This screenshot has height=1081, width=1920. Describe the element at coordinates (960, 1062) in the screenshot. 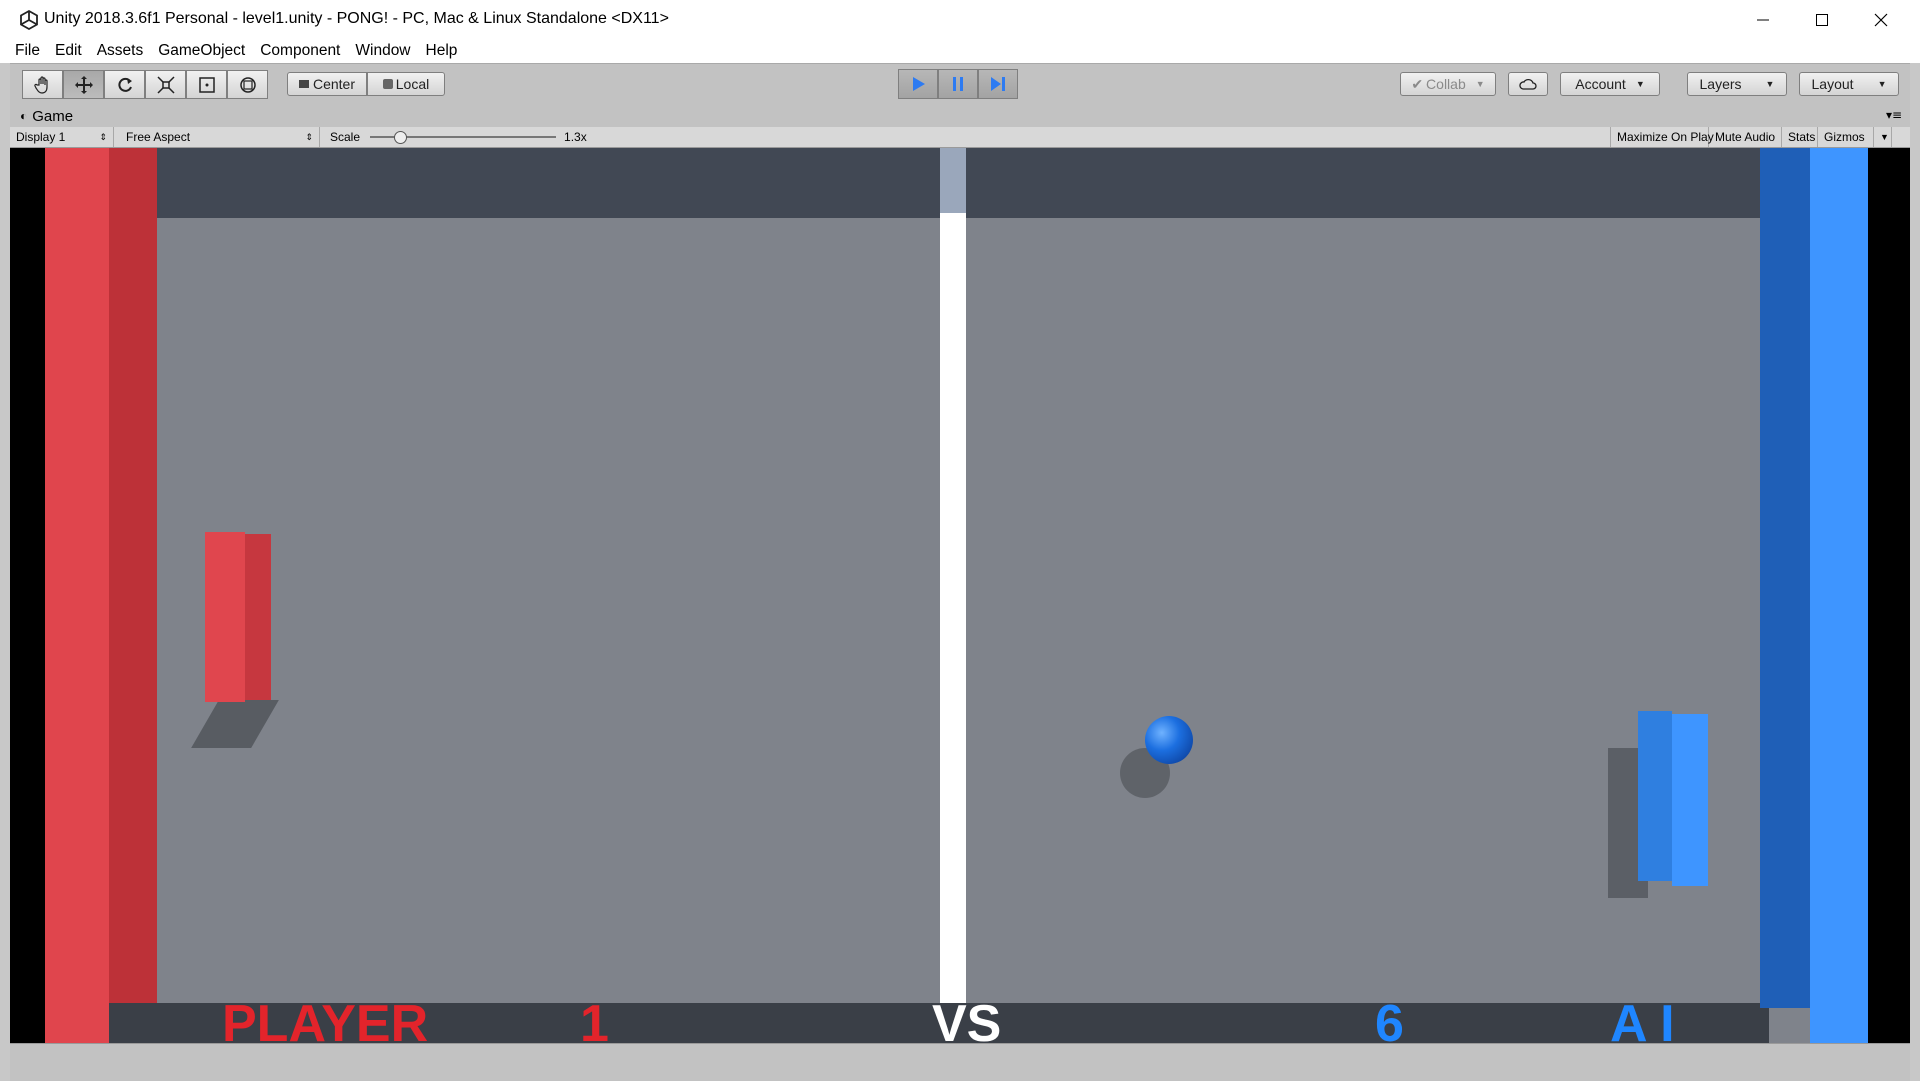

I see `status-bar` at that location.